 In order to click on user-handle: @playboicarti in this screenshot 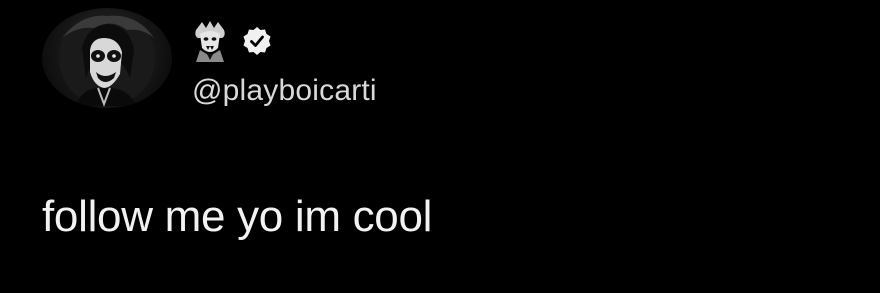, I will do `click(284, 91)`.